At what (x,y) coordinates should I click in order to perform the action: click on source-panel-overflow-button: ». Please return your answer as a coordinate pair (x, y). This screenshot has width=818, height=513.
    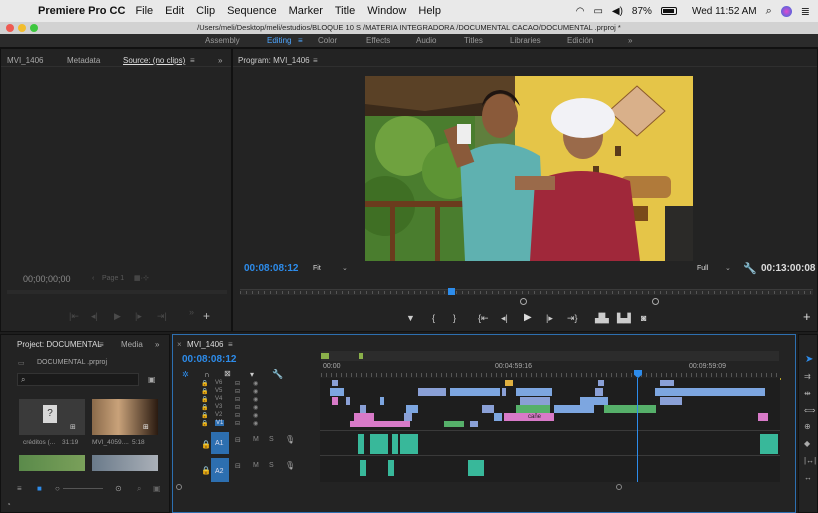
    Looking at the image, I should click on (220, 60).